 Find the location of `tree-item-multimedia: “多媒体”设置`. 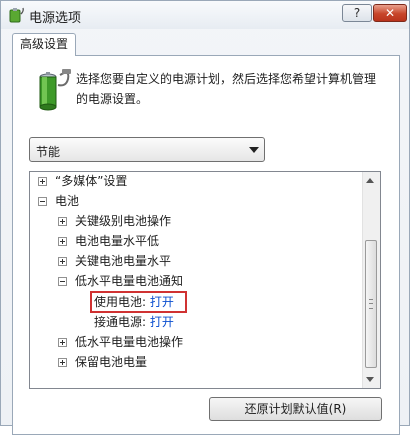

tree-item-multimedia: “多媒体”设置 is located at coordinates (83, 181).